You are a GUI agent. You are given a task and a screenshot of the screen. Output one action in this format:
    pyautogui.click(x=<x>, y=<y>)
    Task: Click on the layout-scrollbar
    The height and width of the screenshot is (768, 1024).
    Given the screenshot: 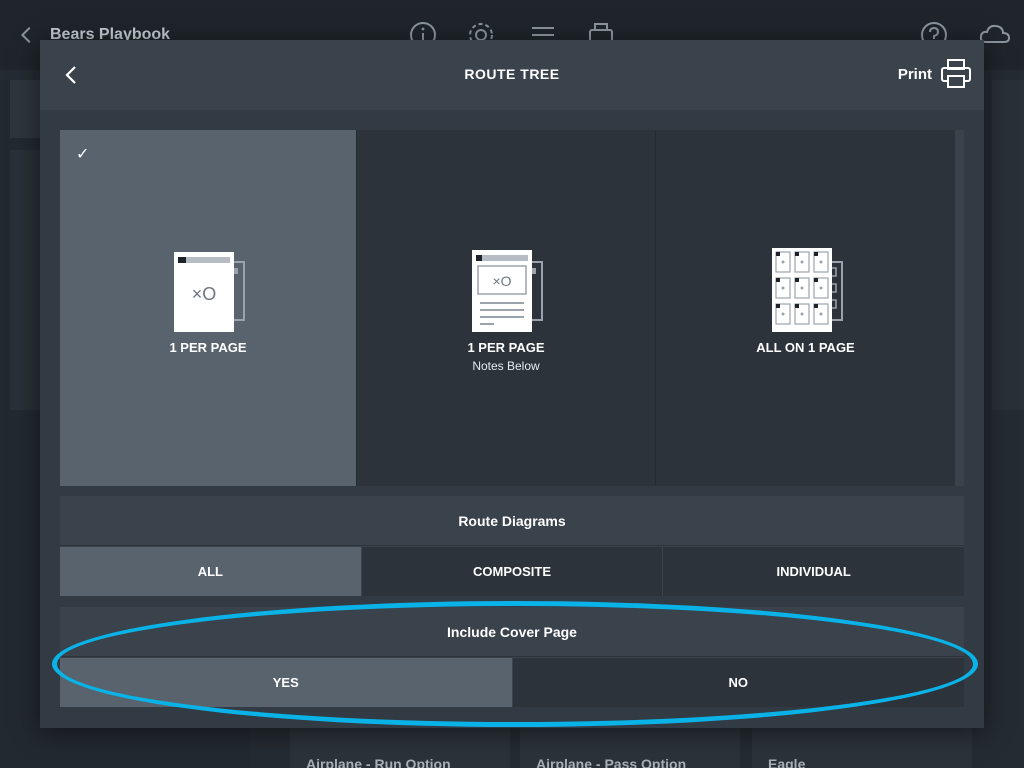 What is the action you would take?
    pyautogui.click(x=959, y=308)
    